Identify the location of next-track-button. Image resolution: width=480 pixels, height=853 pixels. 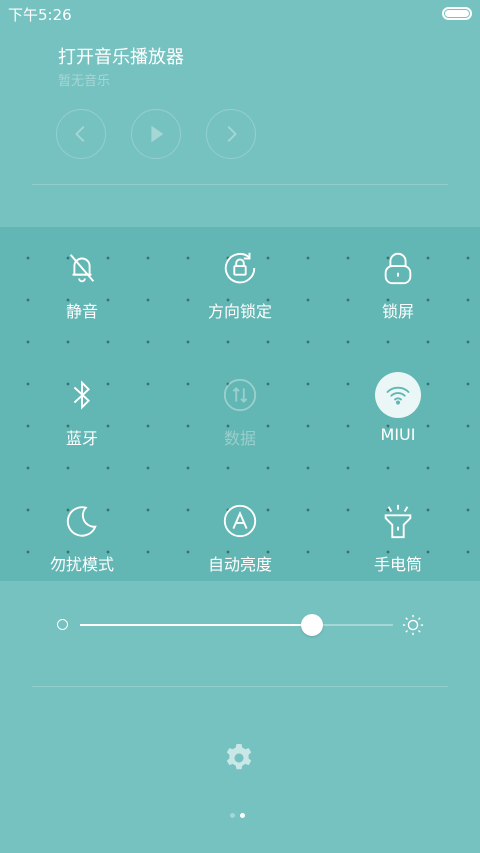
(231, 134).